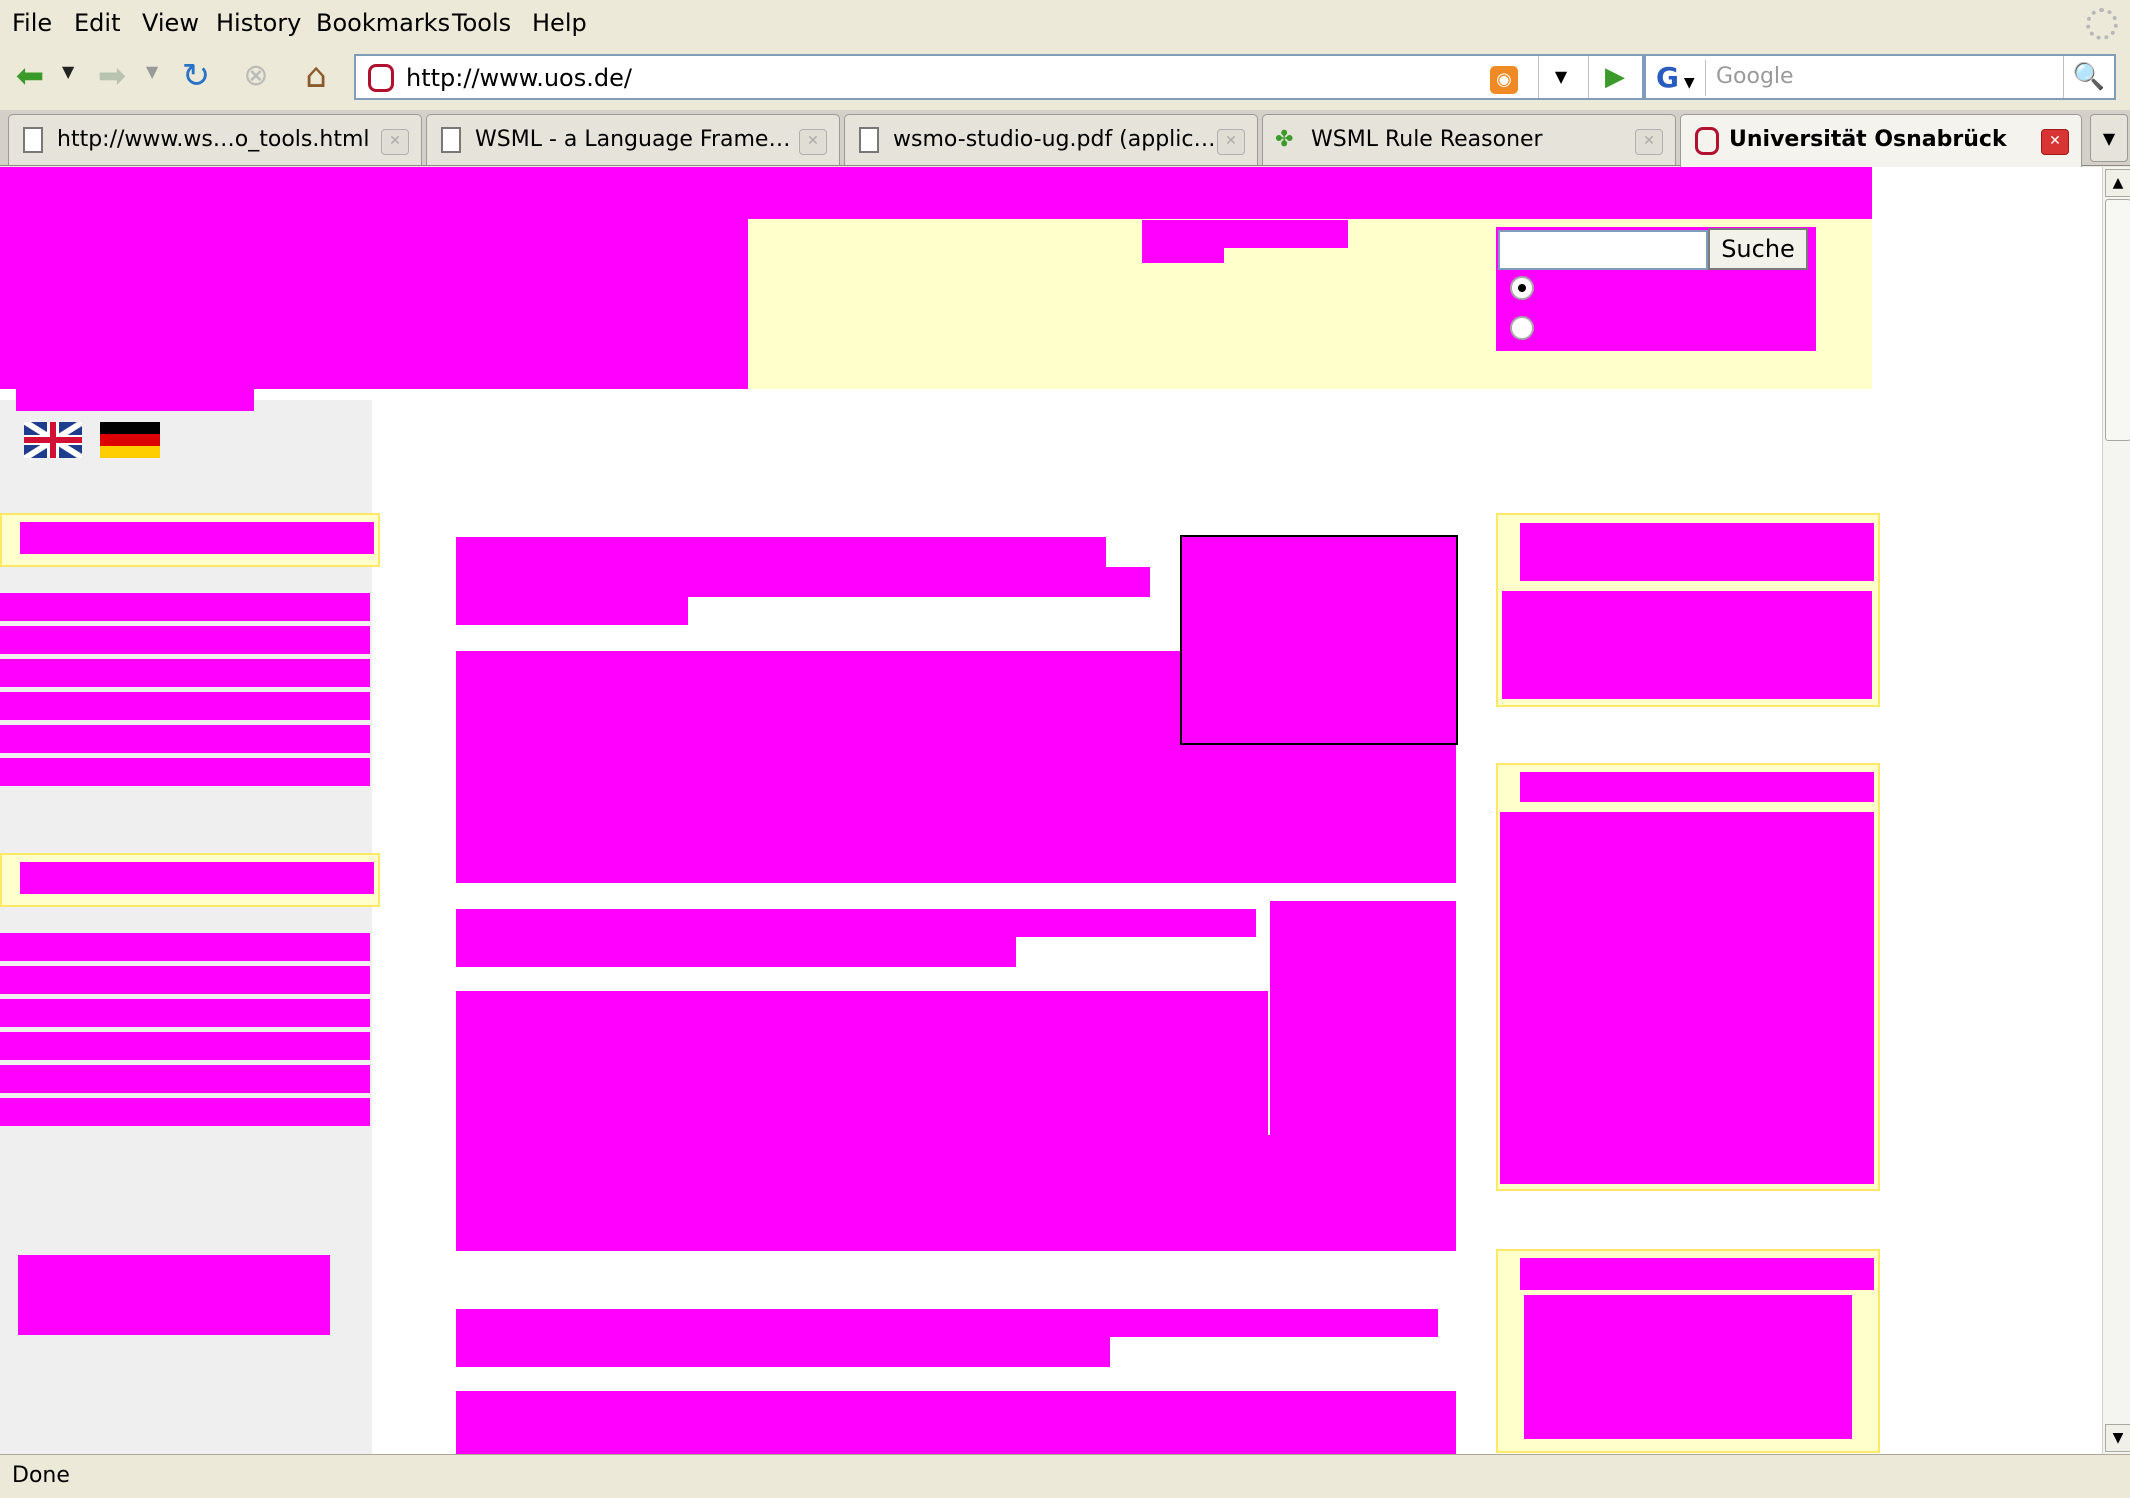  What do you see at coordinates (519, 78) in the screenshot?
I see `url-input: http://www.uos.de/` at bounding box center [519, 78].